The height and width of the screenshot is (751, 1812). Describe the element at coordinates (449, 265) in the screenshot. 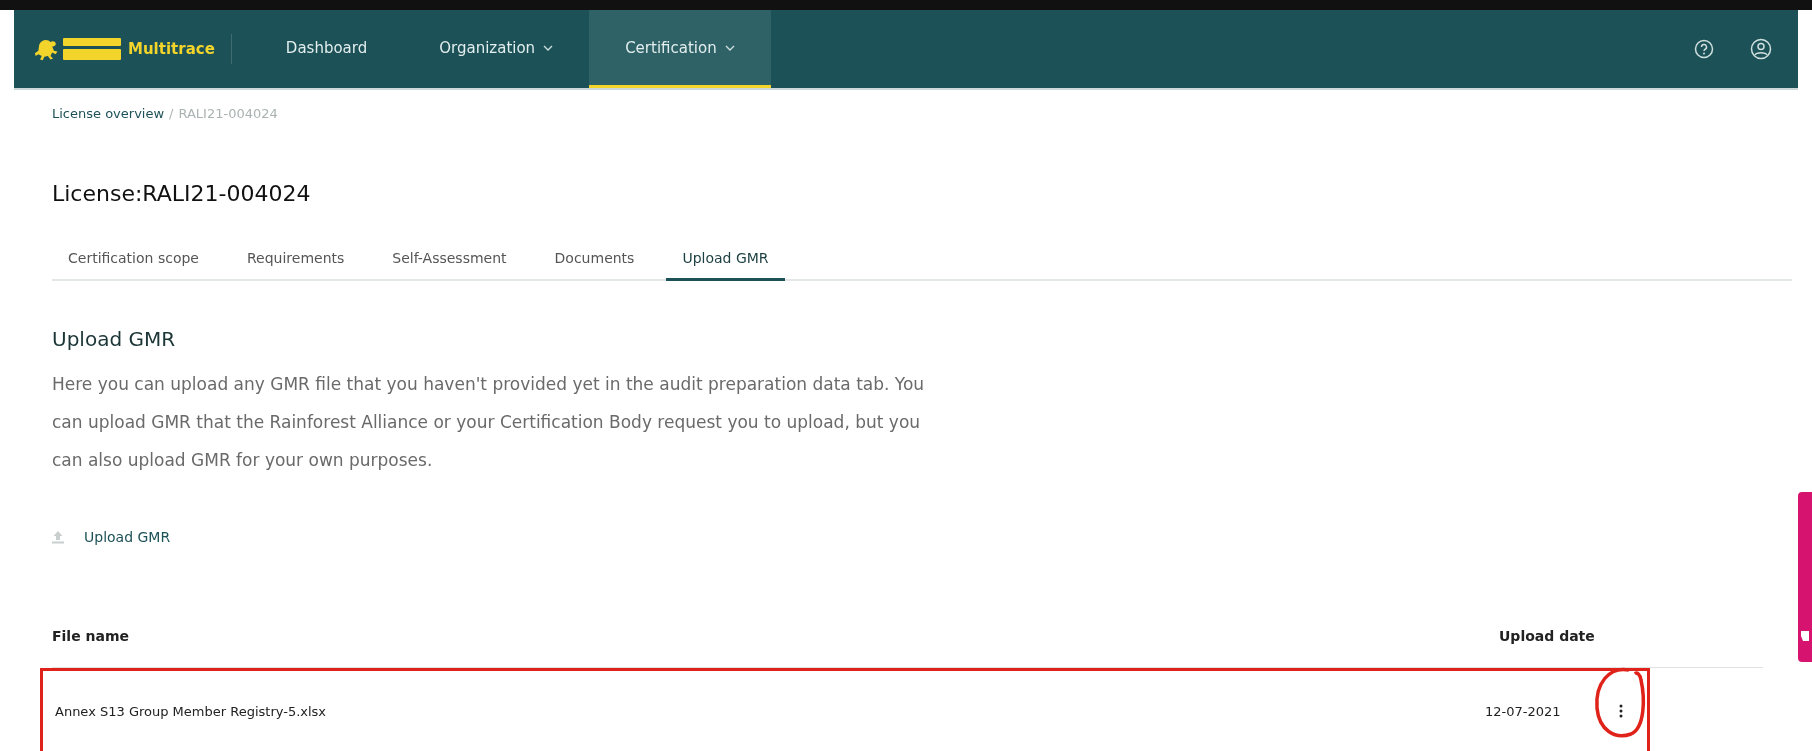

I see `tab: Self-Assessment` at that location.